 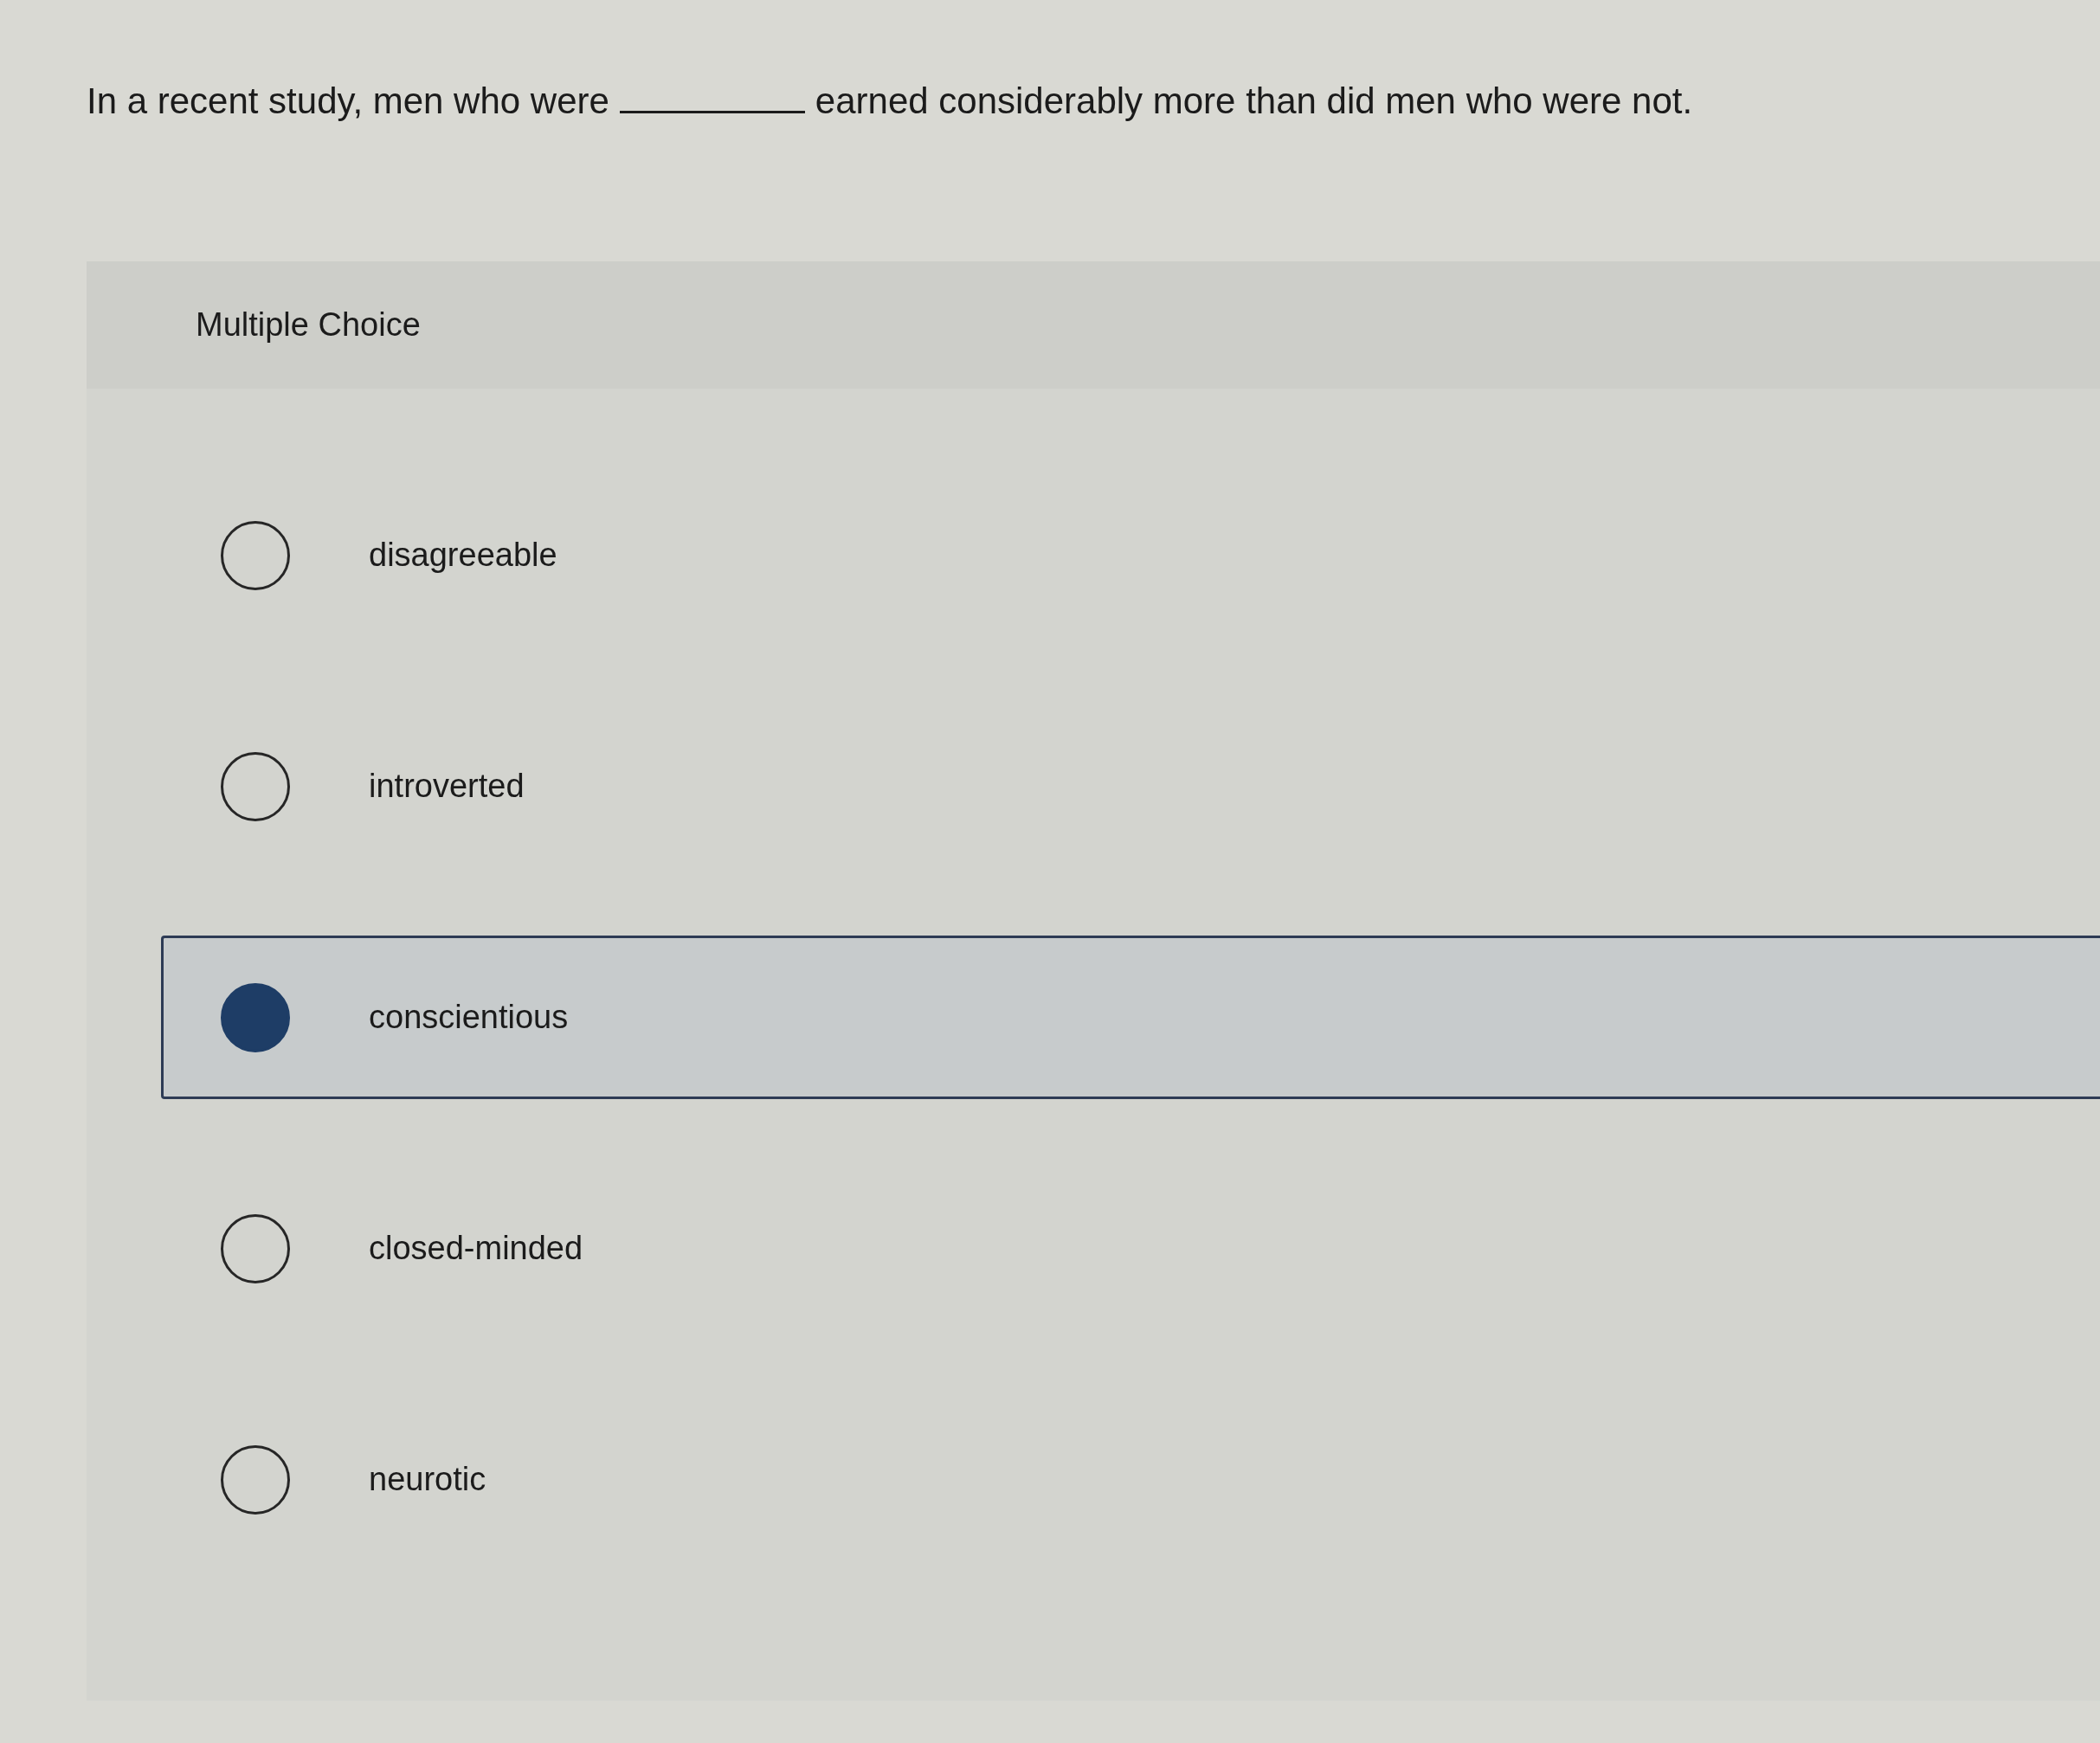 What do you see at coordinates (1130, 555) in the screenshot?
I see `answer-option: disagreeable` at bounding box center [1130, 555].